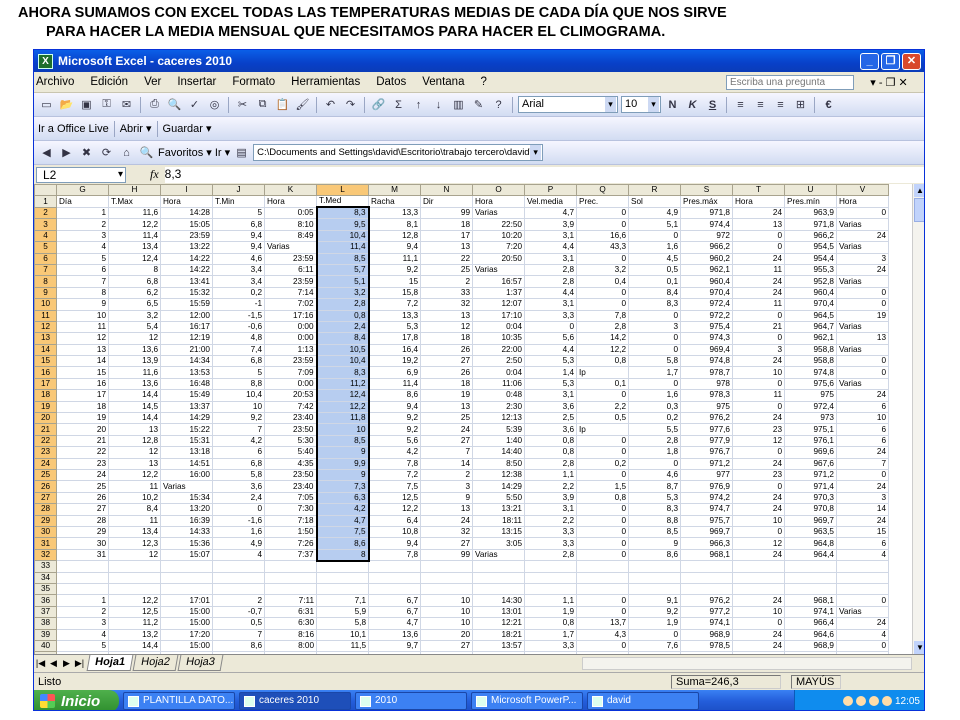  What do you see at coordinates (919, 210) in the screenshot?
I see `scroll-thumb` at bounding box center [919, 210].